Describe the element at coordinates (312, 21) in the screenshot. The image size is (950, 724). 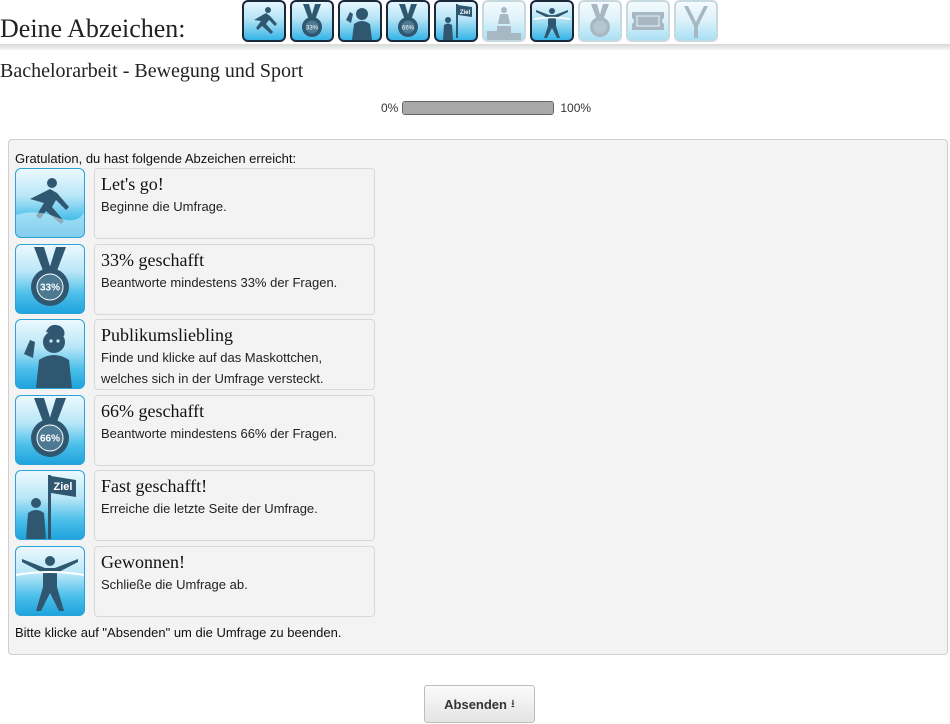
I see `badge-medal-33-icon: 33%` at that location.